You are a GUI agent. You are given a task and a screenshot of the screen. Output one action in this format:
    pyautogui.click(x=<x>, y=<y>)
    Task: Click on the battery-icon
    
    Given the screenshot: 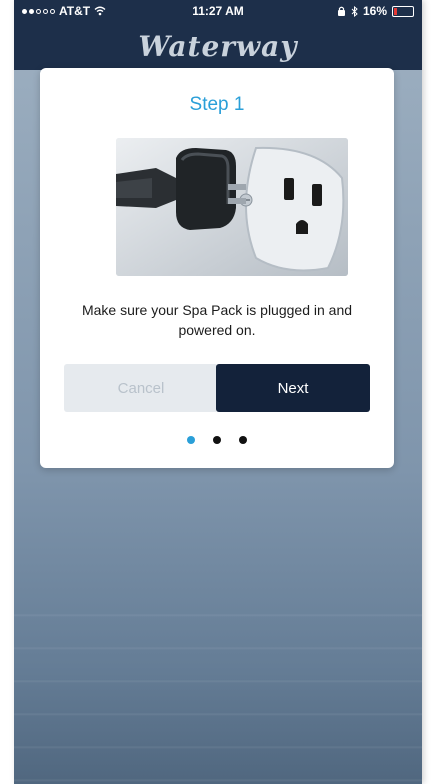 What is the action you would take?
    pyautogui.click(x=403, y=11)
    